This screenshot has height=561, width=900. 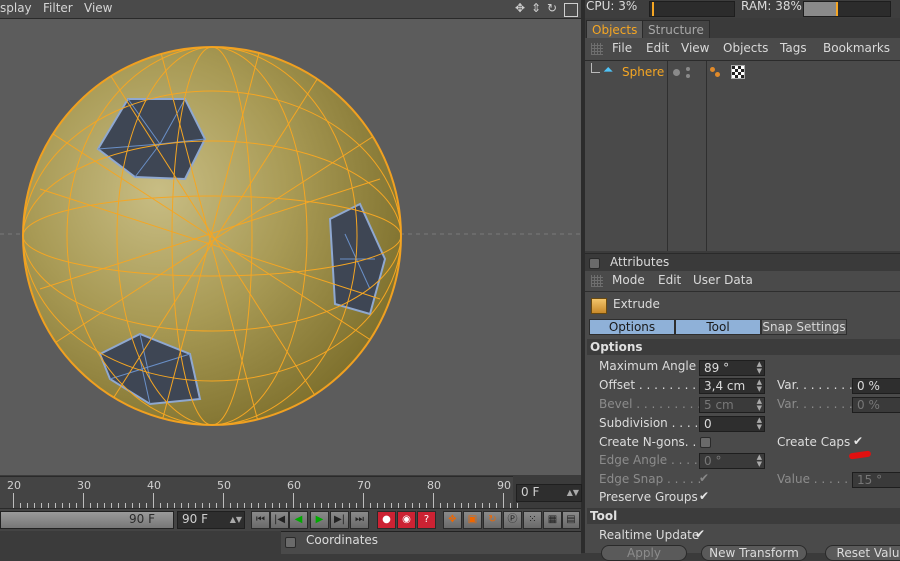 What do you see at coordinates (290, 9) in the screenshot?
I see `viewport-menu-bar: splay Filter View ✥ ⇕ ↻` at bounding box center [290, 9].